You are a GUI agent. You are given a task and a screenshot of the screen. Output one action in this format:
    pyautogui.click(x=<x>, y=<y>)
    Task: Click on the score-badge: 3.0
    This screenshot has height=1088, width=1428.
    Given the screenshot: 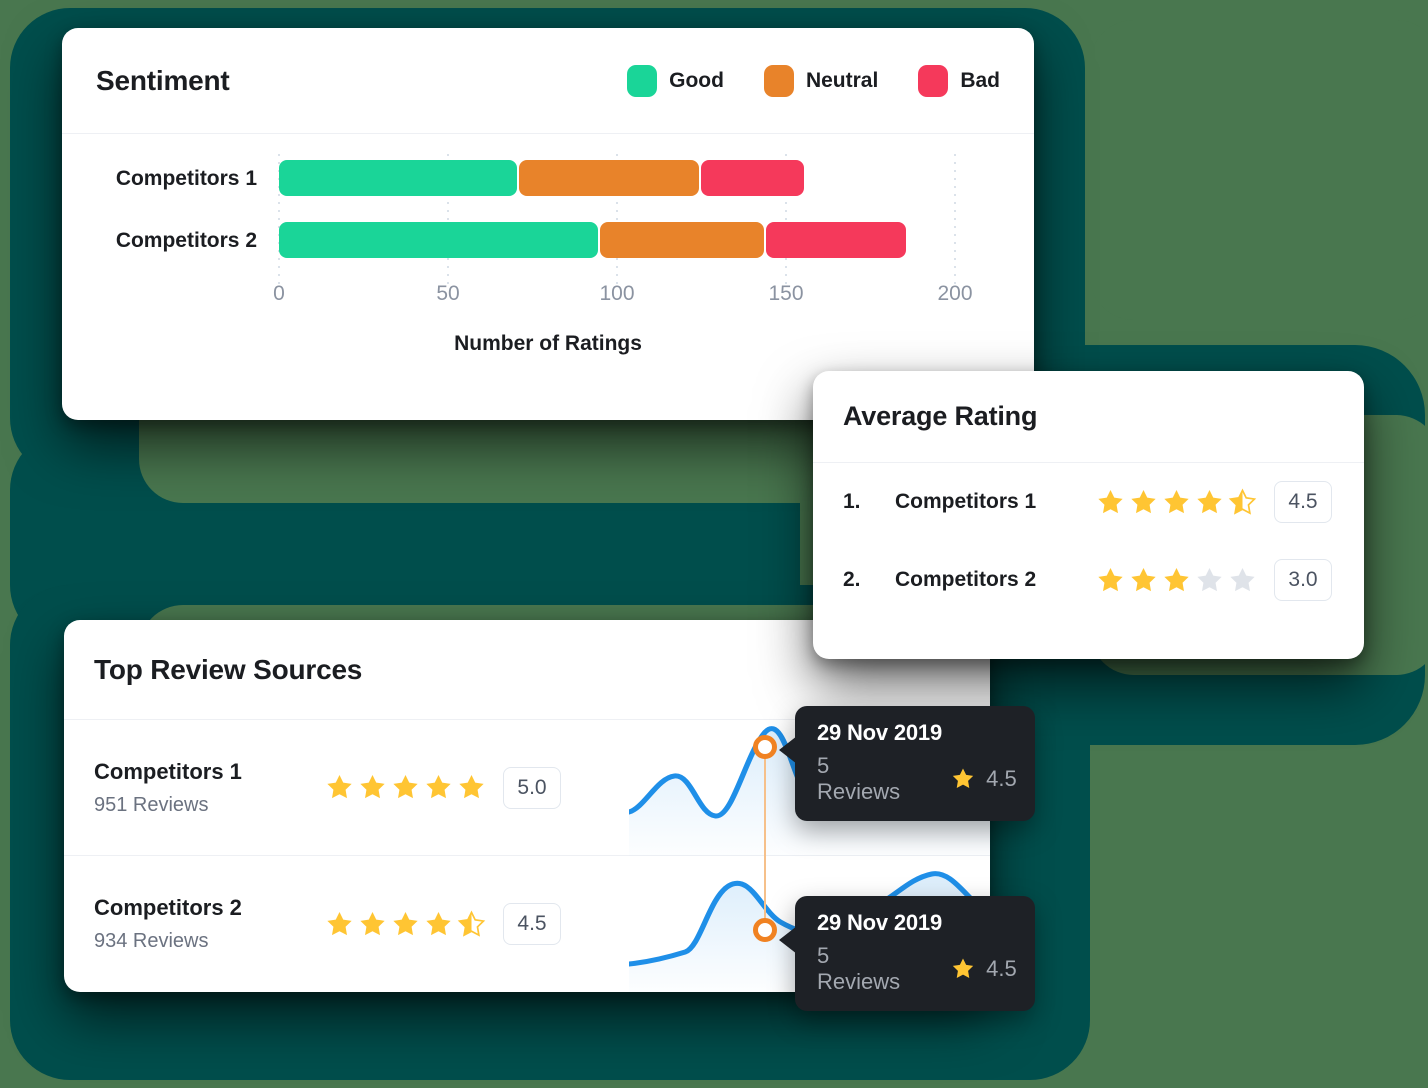 What is the action you would take?
    pyautogui.click(x=1303, y=580)
    